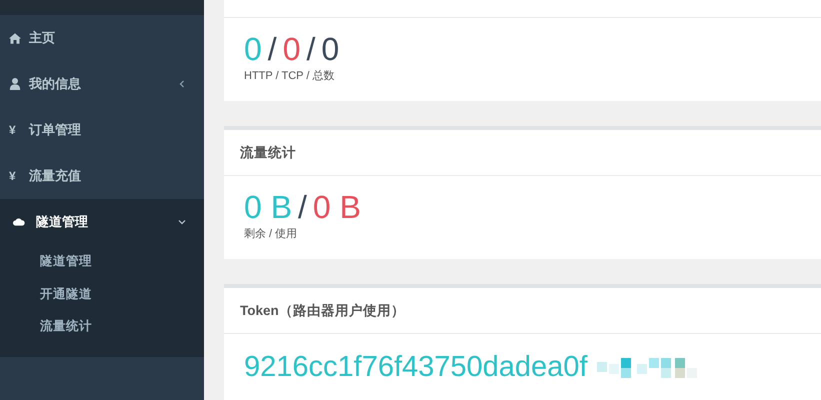 The height and width of the screenshot is (400, 821). Describe the element at coordinates (15, 84) in the screenshot. I see `user-icon` at that location.